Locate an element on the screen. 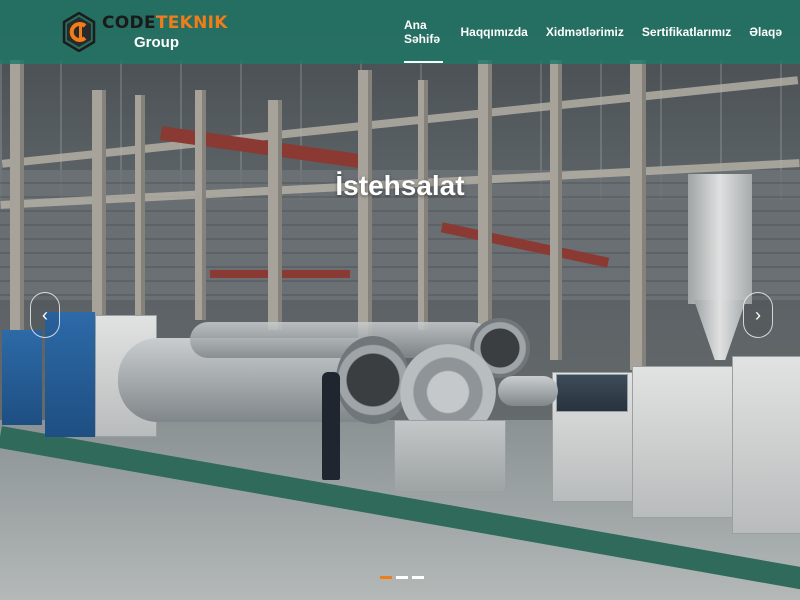  brand-name: CODETEKNIK is located at coordinates (165, 22).